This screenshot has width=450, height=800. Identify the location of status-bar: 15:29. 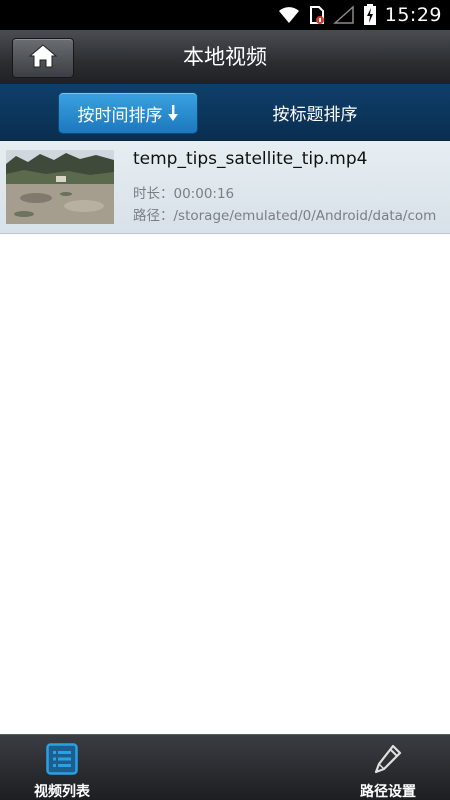
(225, 15).